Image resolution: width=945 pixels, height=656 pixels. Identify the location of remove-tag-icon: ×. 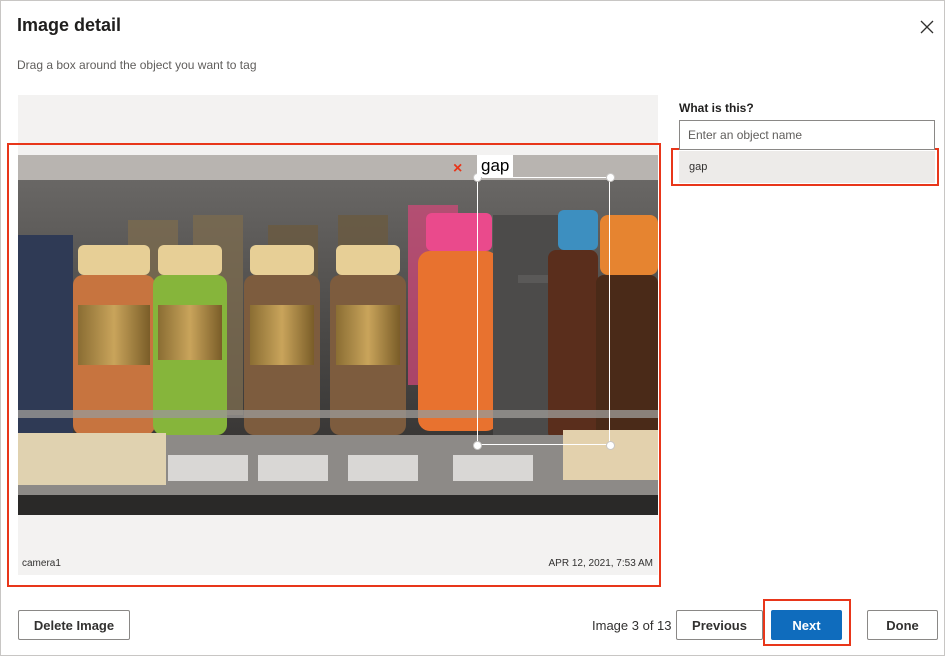
(457, 169).